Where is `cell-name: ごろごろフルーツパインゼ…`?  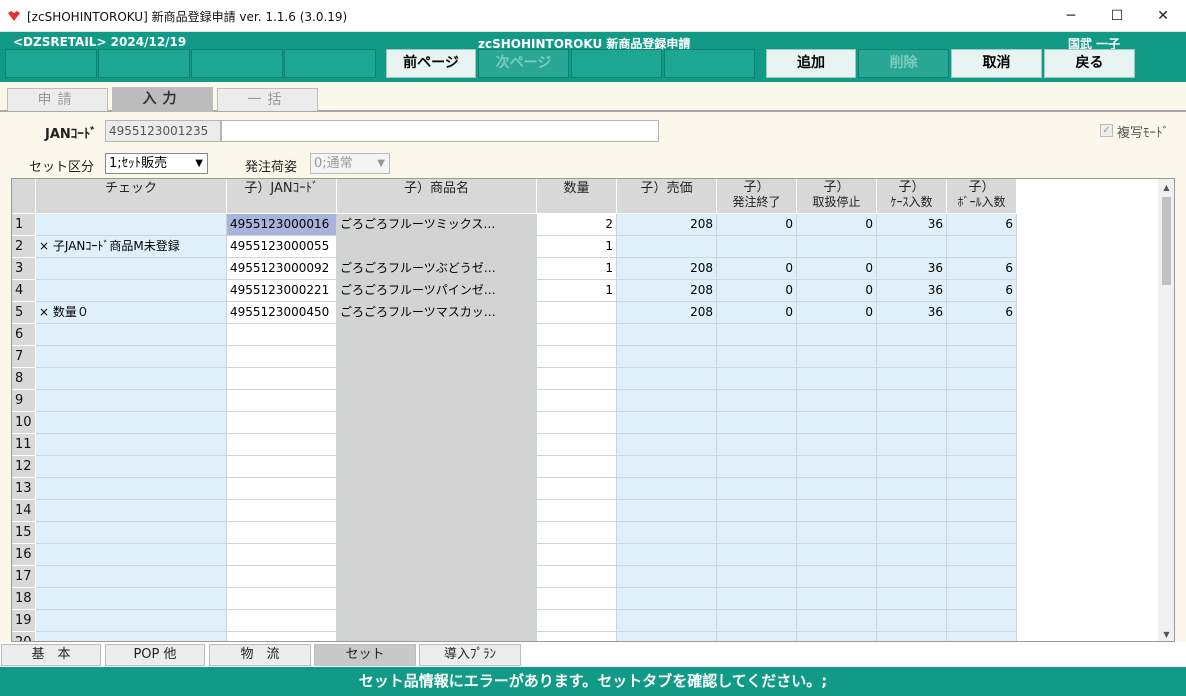
cell-name: ごろごろフルーツパインゼ… is located at coordinates (437, 291).